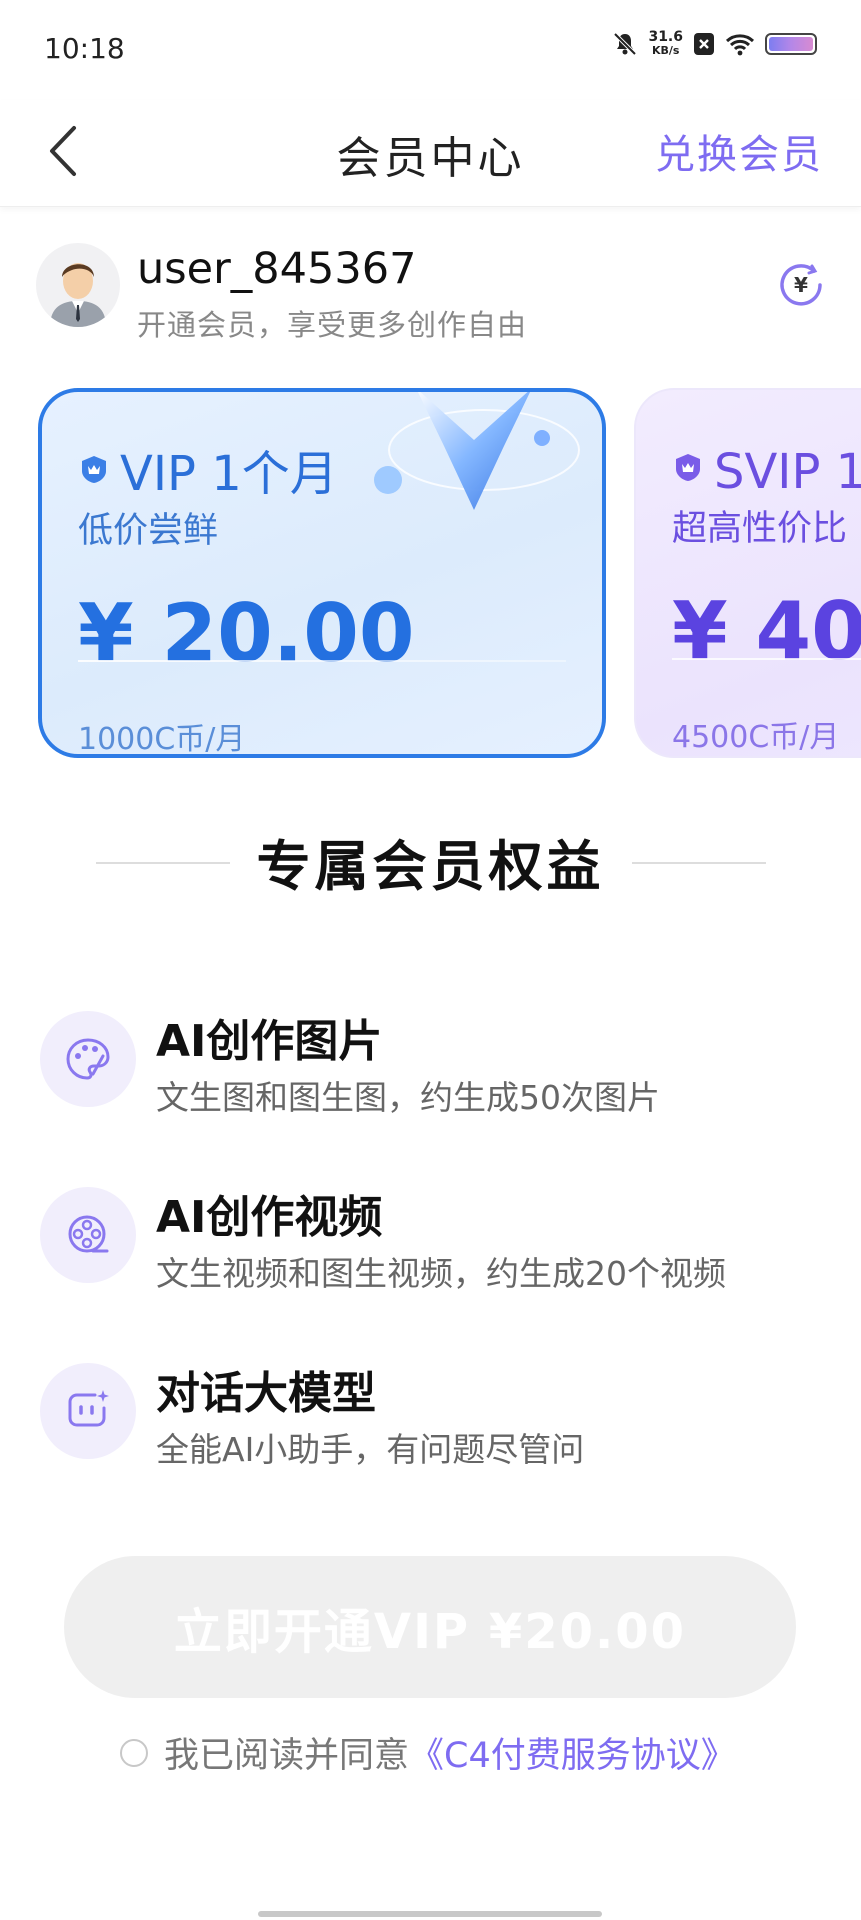 This screenshot has width=861, height=1920. I want to click on net-speed: 31.6 KB/s, so click(665, 44).